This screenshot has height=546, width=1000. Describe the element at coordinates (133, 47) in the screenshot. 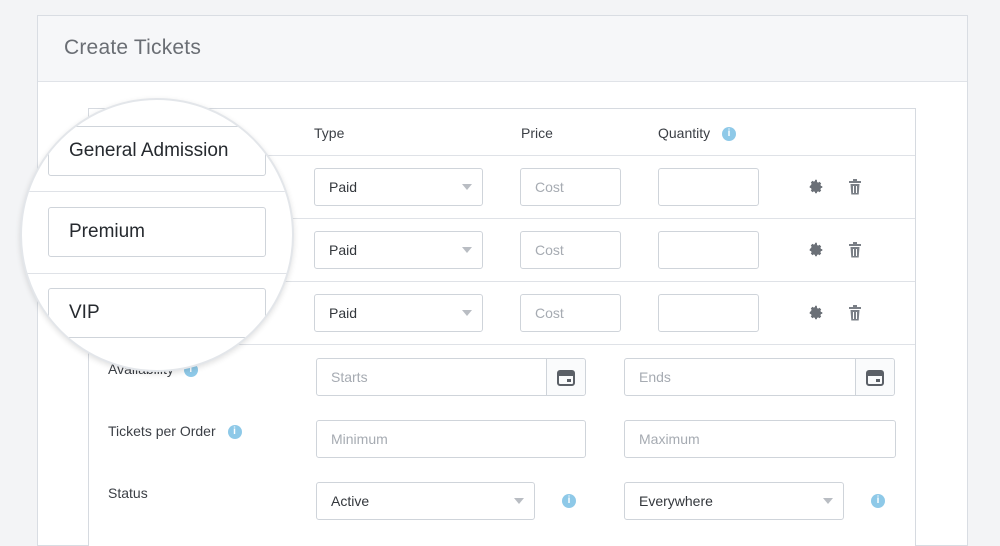

I see `page-title: Create Tickets` at that location.